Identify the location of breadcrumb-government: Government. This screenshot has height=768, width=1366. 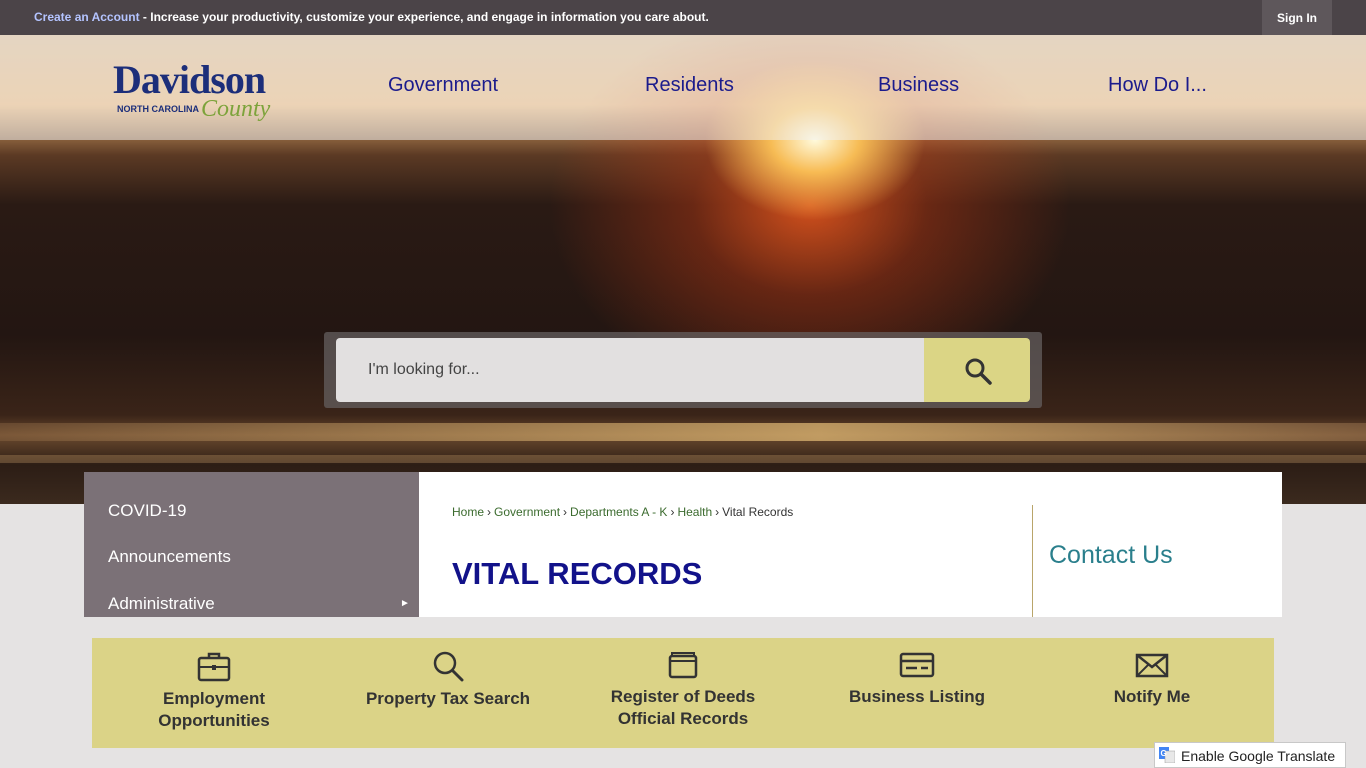
(527, 512).